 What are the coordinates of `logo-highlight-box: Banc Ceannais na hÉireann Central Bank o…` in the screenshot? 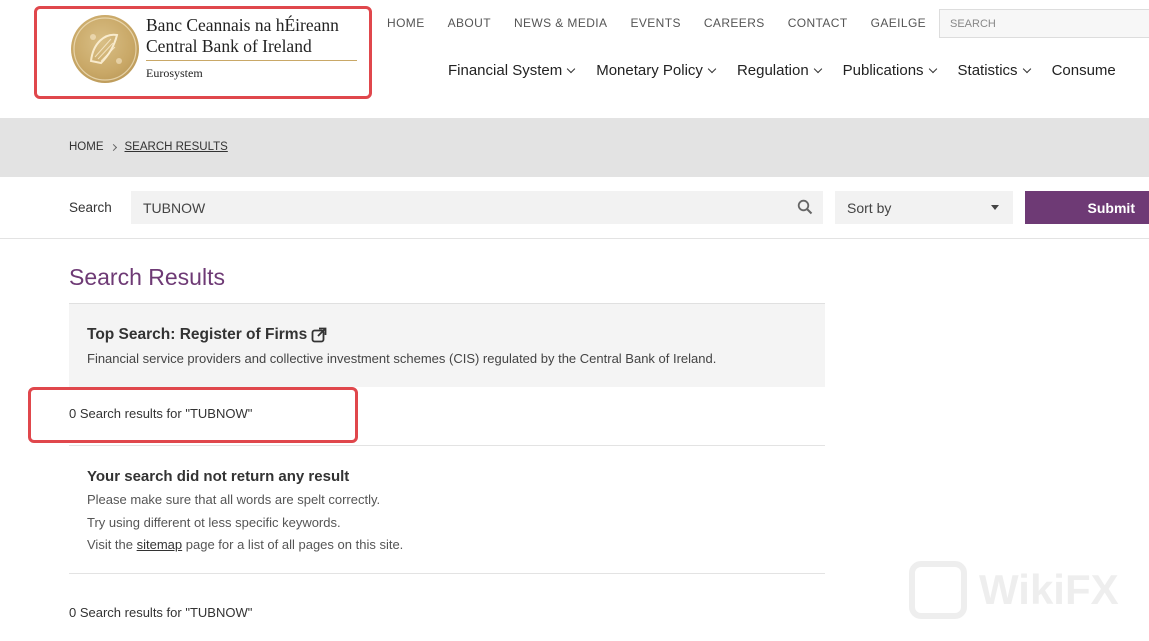 It's located at (203, 52).